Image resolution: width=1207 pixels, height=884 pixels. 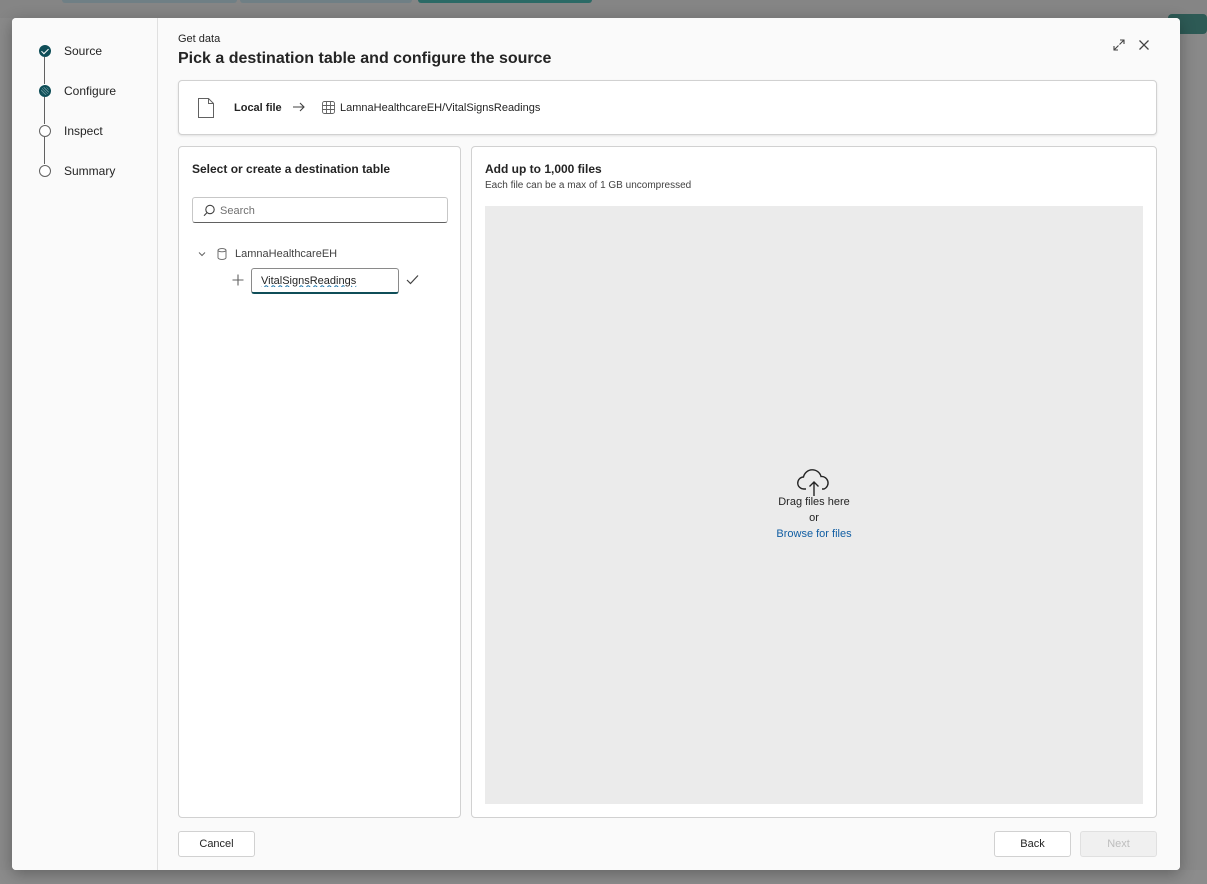 I want to click on browse-files-link: Browse for files, so click(x=814, y=534).